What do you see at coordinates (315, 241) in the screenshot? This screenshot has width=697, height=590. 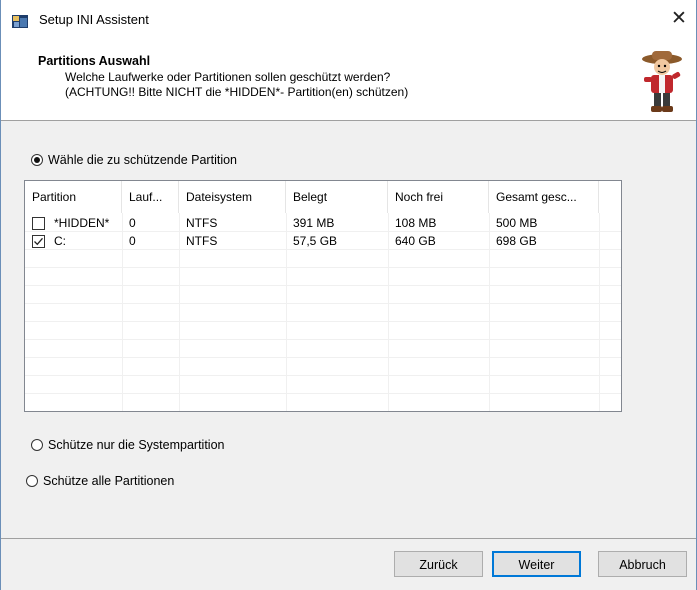 I see `cell-used: 57,5 GB` at bounding box center [315, 241].